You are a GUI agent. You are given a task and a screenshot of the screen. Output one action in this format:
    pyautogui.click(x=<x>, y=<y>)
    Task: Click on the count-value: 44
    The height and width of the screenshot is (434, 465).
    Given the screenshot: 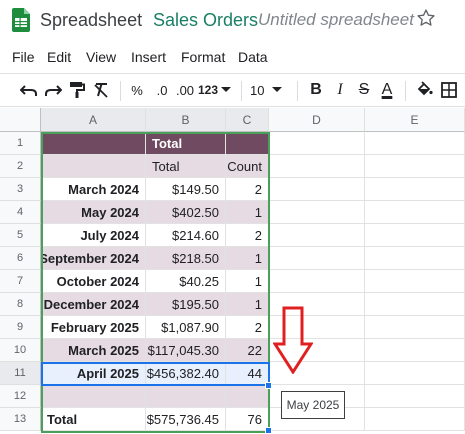 What is the action you would take?
    pyautogui.click(x=247, y=373)
    